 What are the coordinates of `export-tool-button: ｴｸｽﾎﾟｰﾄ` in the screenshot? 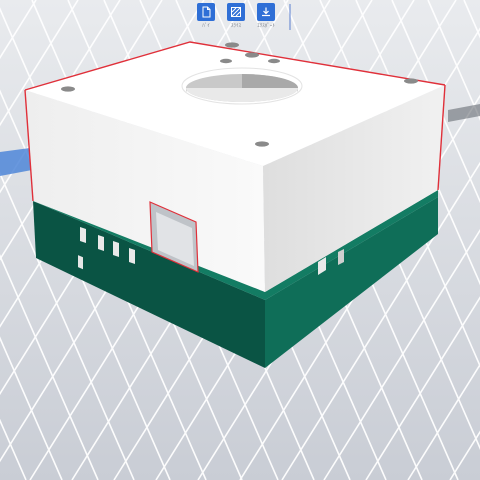 It's located at (266, 16).